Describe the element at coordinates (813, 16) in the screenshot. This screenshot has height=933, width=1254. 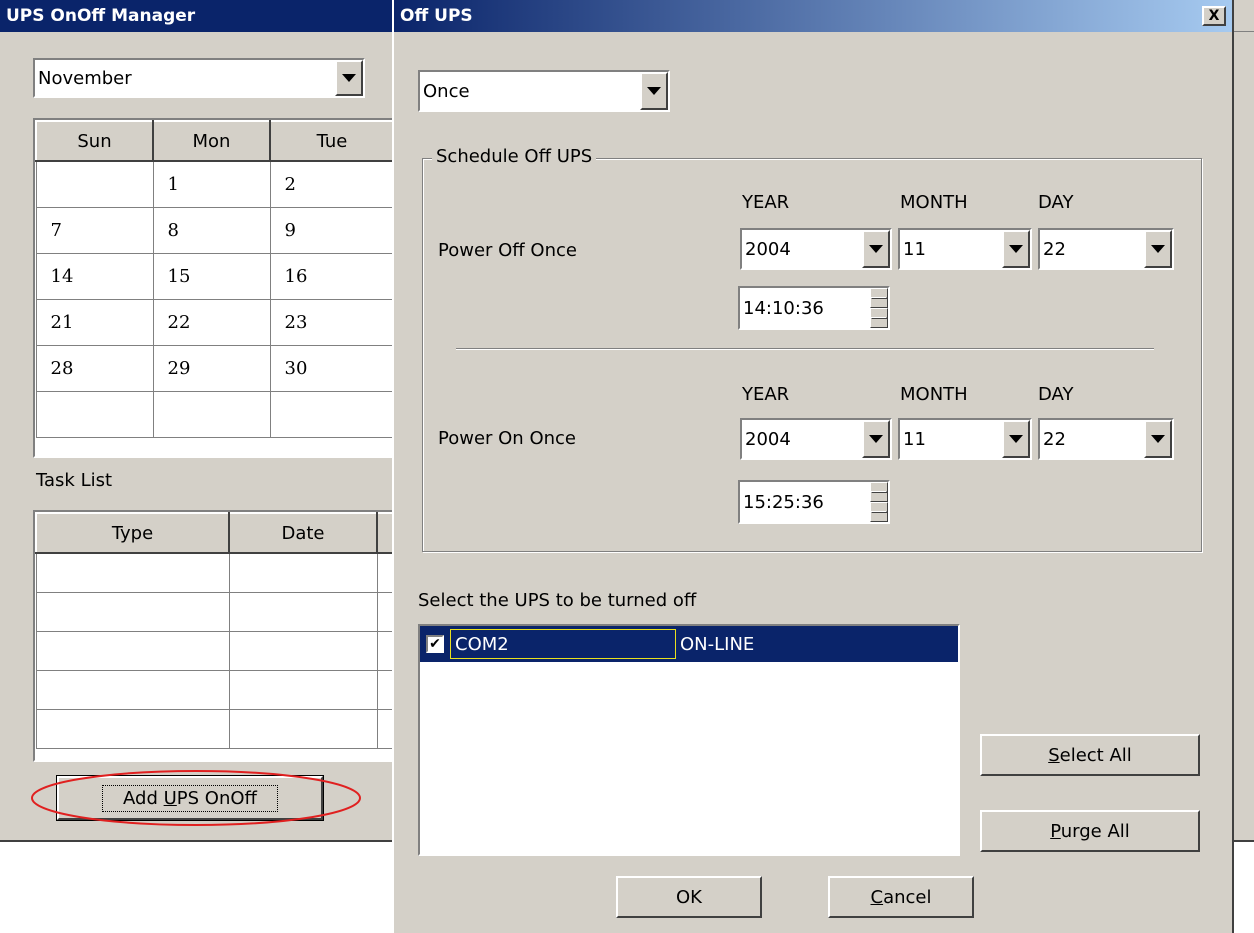
I see `dialog-title-bar: Off UPS X` at that location.